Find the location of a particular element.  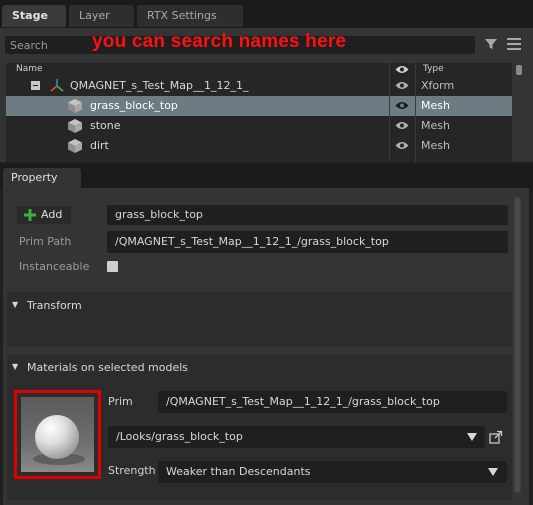

material-thumbnail is located at coordinates (57, 434).